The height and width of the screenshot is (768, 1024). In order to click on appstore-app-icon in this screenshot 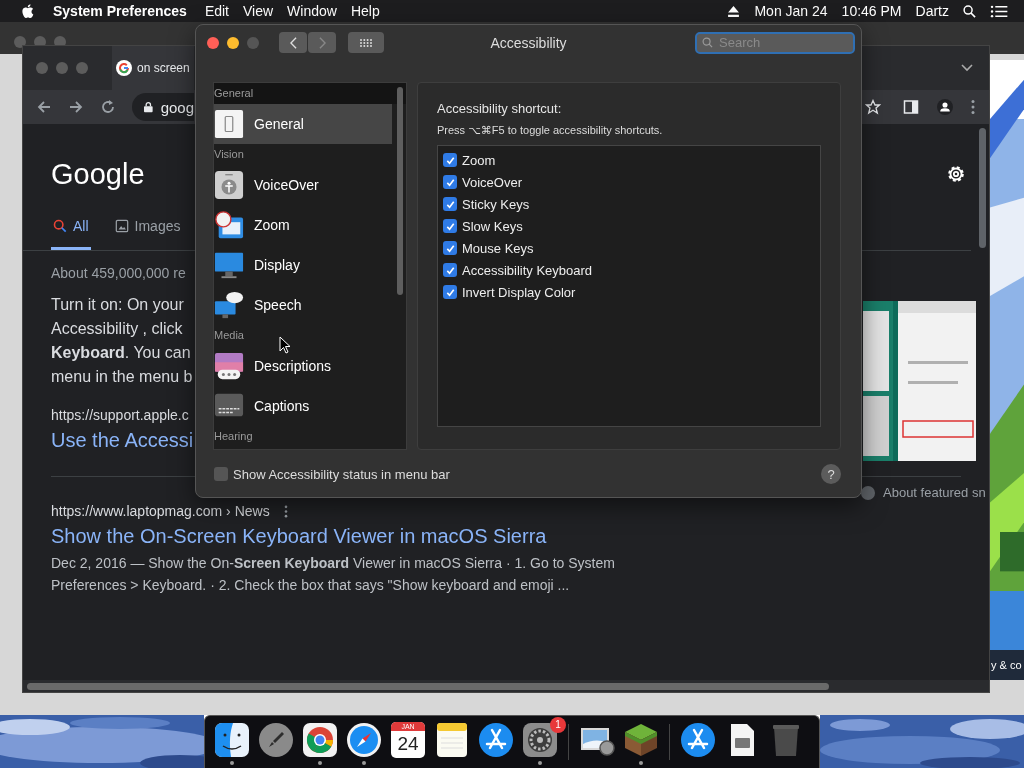, I will do `click(496, 740)`.